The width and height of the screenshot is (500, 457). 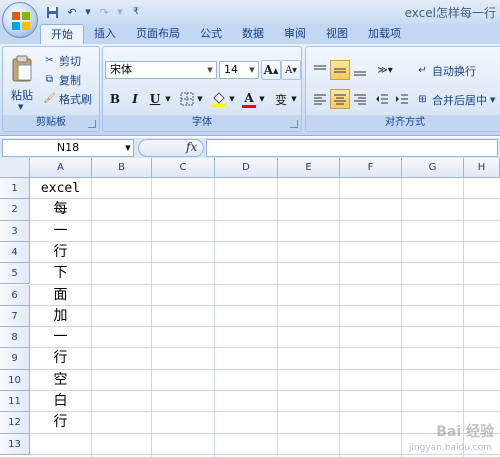 What do you see at coordinates (246, 168) in the screenshot?
I see `column-header-d: D` at bounding box center [246, 168].